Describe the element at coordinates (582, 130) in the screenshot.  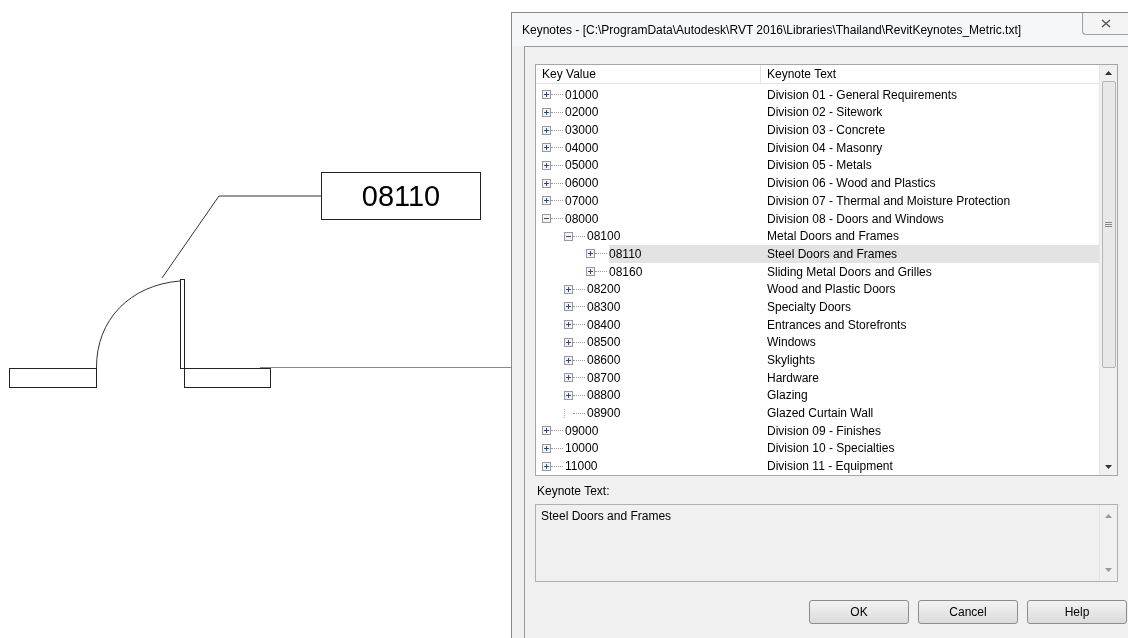
I see `key-value: 03000` at that location.